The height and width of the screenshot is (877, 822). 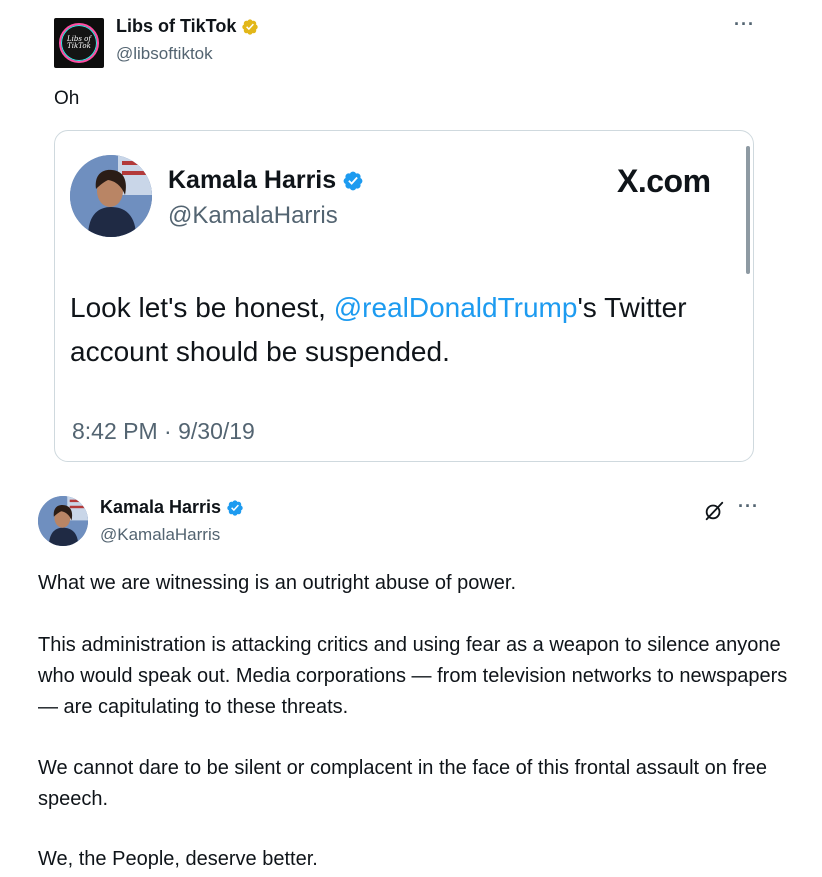 What do you see at coordinates (456, 307) in the screenshot?
I see `mention-link: @realDonaldTrump` at bounding box center [456, 307].